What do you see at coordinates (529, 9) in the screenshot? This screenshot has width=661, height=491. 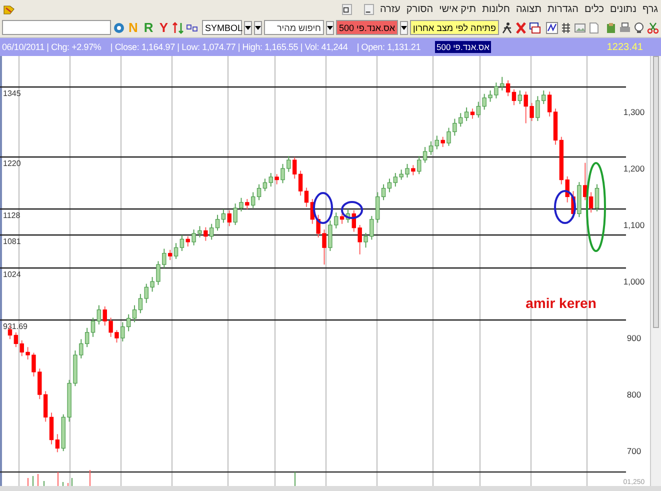 I see `menu-item: תצוגה` at bounding box center [529, 9].